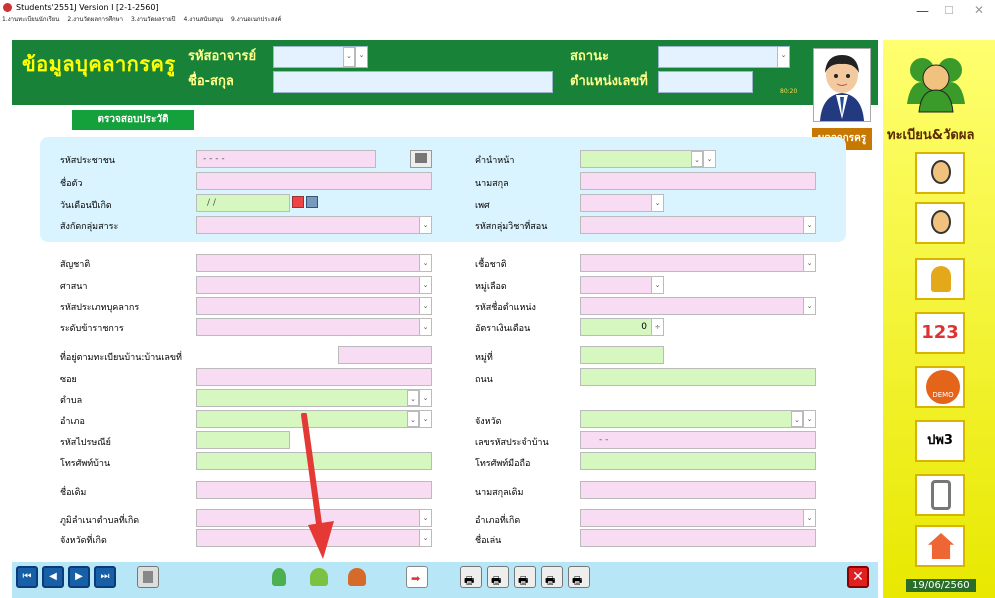  What do you see at coordinates (312, 202) in the screenshot?
I see `calculator-icon` at bounding box center [312, 202].